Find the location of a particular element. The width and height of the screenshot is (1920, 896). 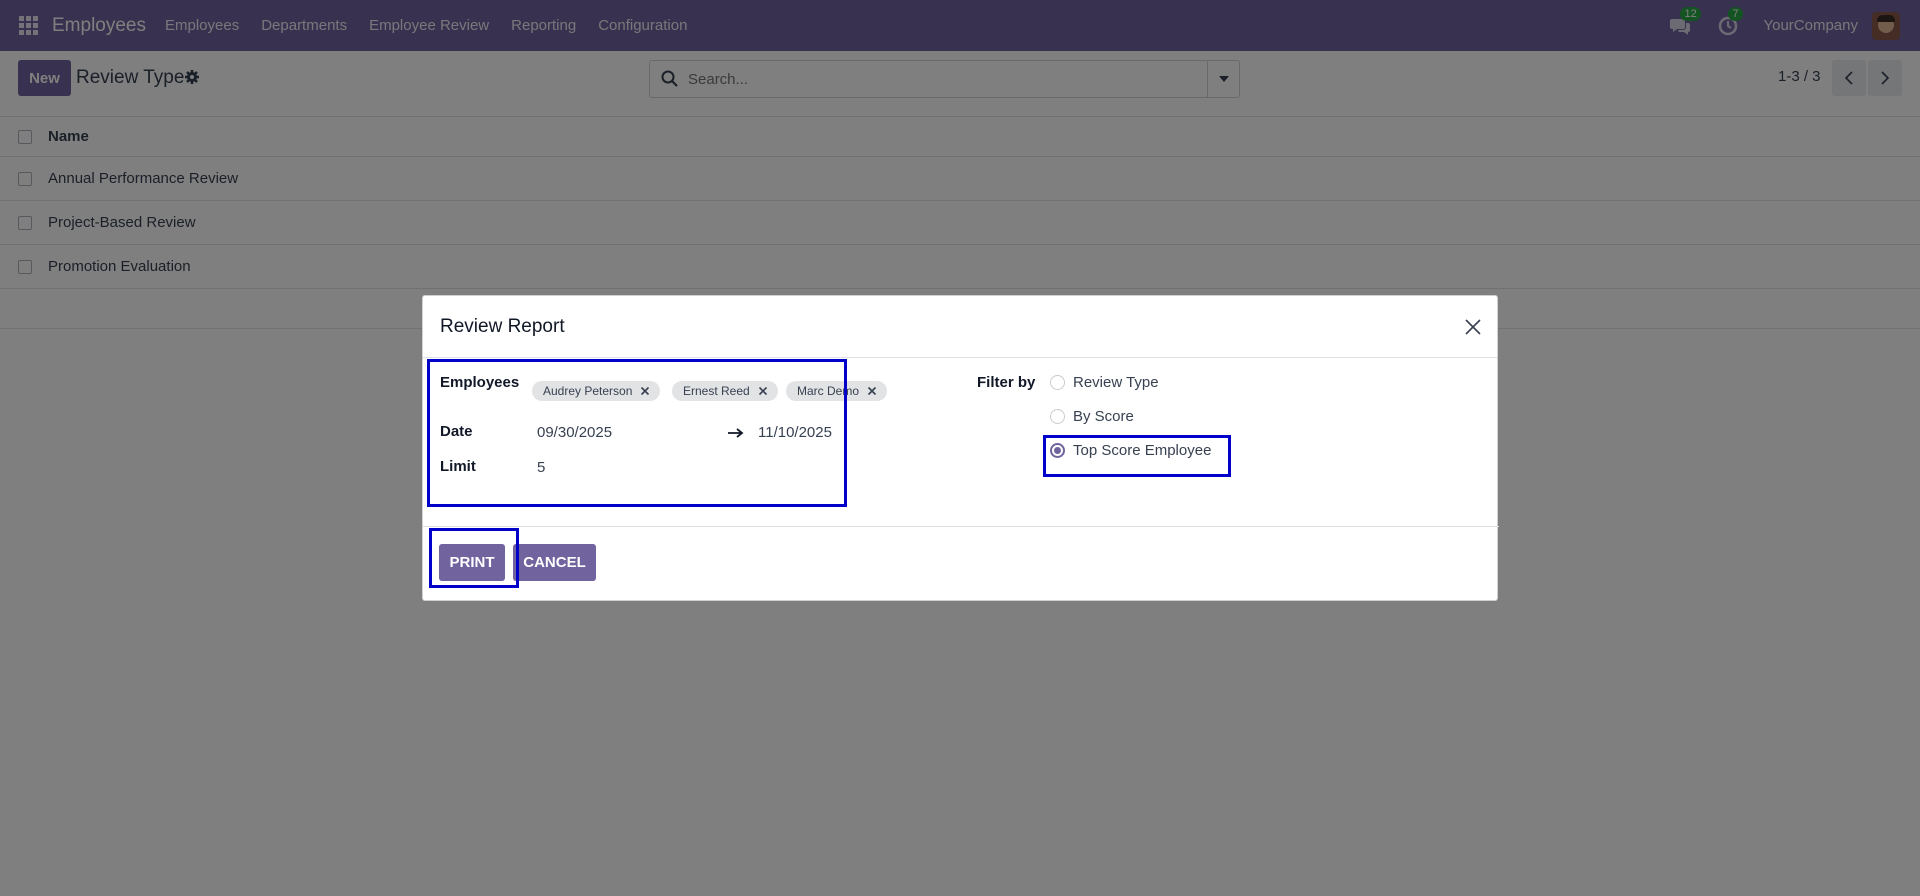

cancel-button: CANCEL is located at coordinates (554, 562).